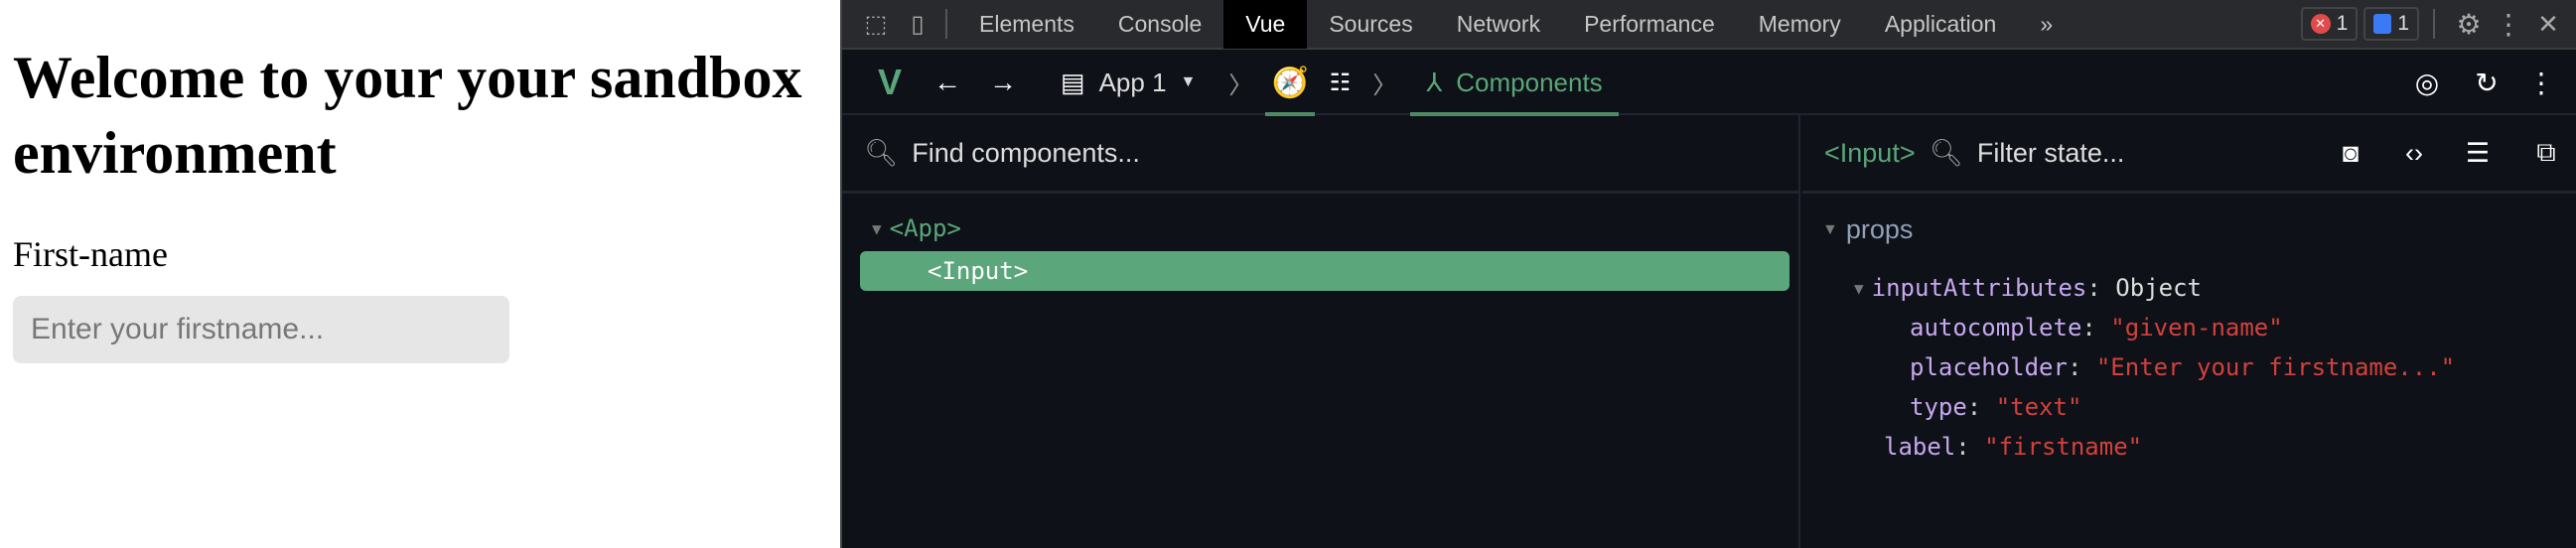 This screenshot has height=548, width=2576. I want to click on prop-value: "text", so click(2039, 407).